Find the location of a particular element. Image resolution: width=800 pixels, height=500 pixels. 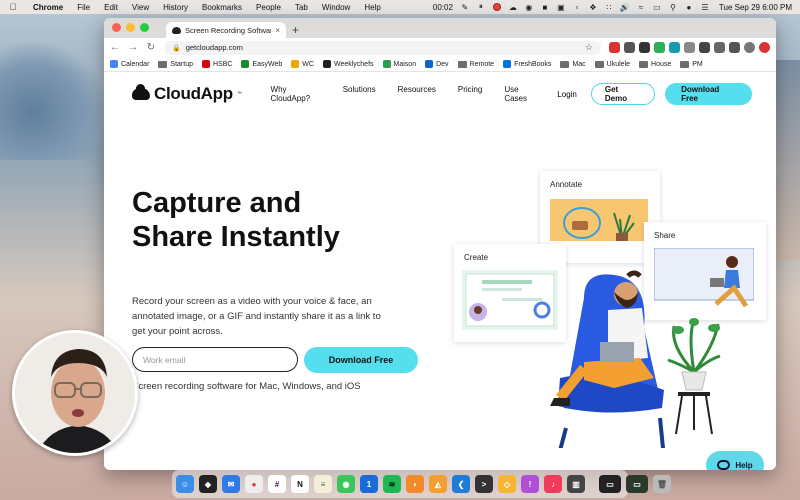

bookmark-ukulele: Ukulele is located at coordinates (612, 64).